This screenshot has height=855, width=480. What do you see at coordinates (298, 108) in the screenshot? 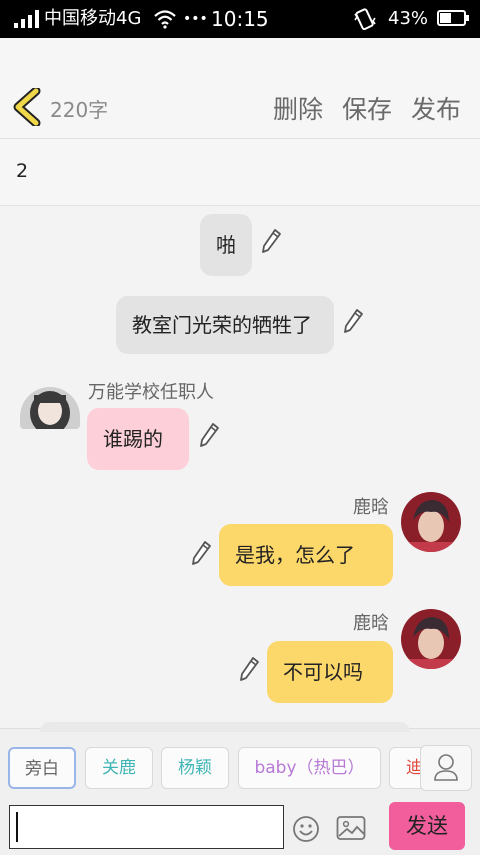
I see `delete-button: 删除` at bounding box center [298, 108].